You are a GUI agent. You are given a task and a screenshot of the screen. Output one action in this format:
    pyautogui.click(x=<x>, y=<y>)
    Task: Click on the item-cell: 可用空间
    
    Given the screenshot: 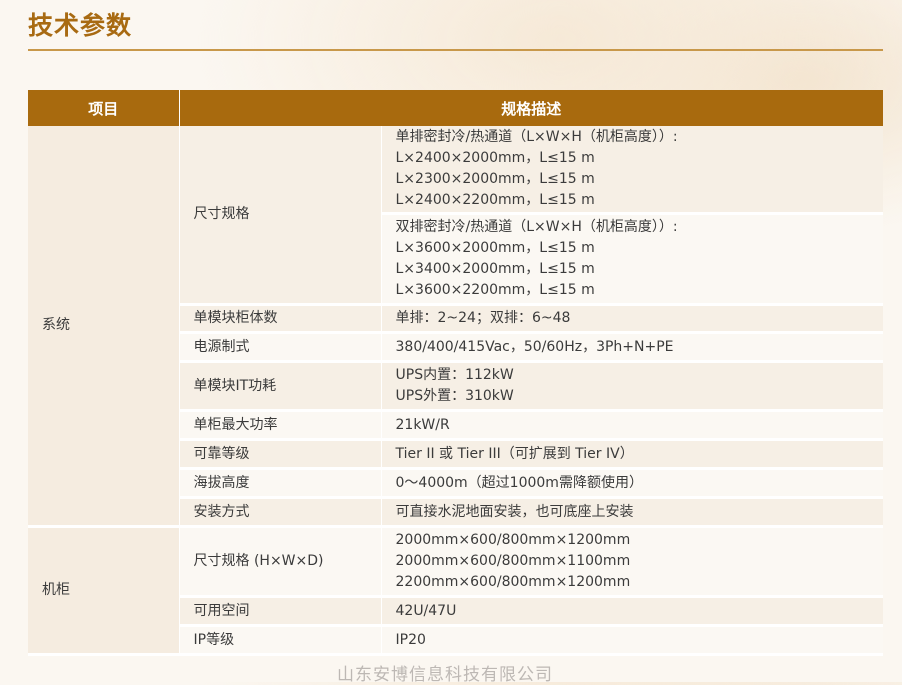 What is the action you would take?
    pyautogui.click(x=280, y=611)
    